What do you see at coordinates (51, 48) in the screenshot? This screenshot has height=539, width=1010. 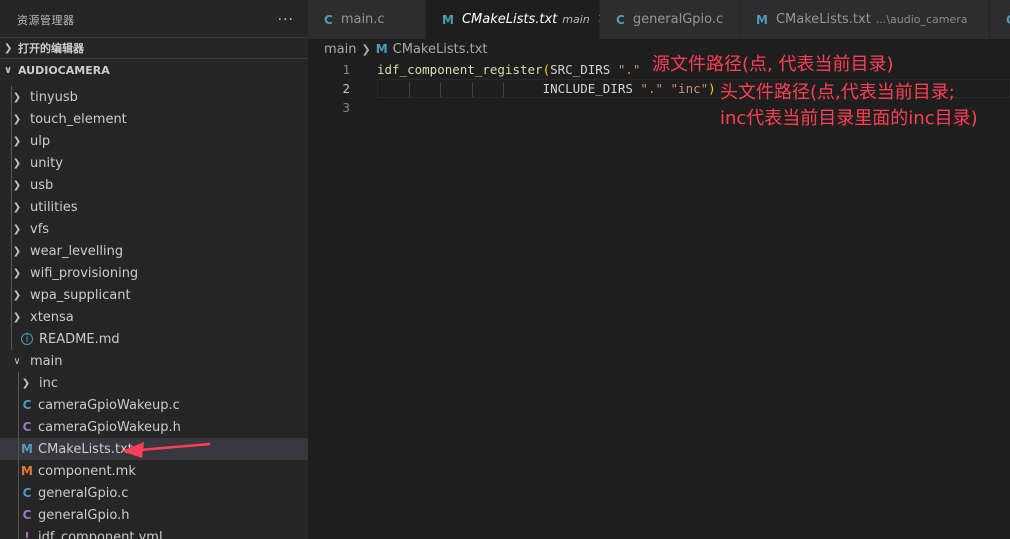 I see `open-editors-label: 打开的编辑器` at bounding box center [51, 48].